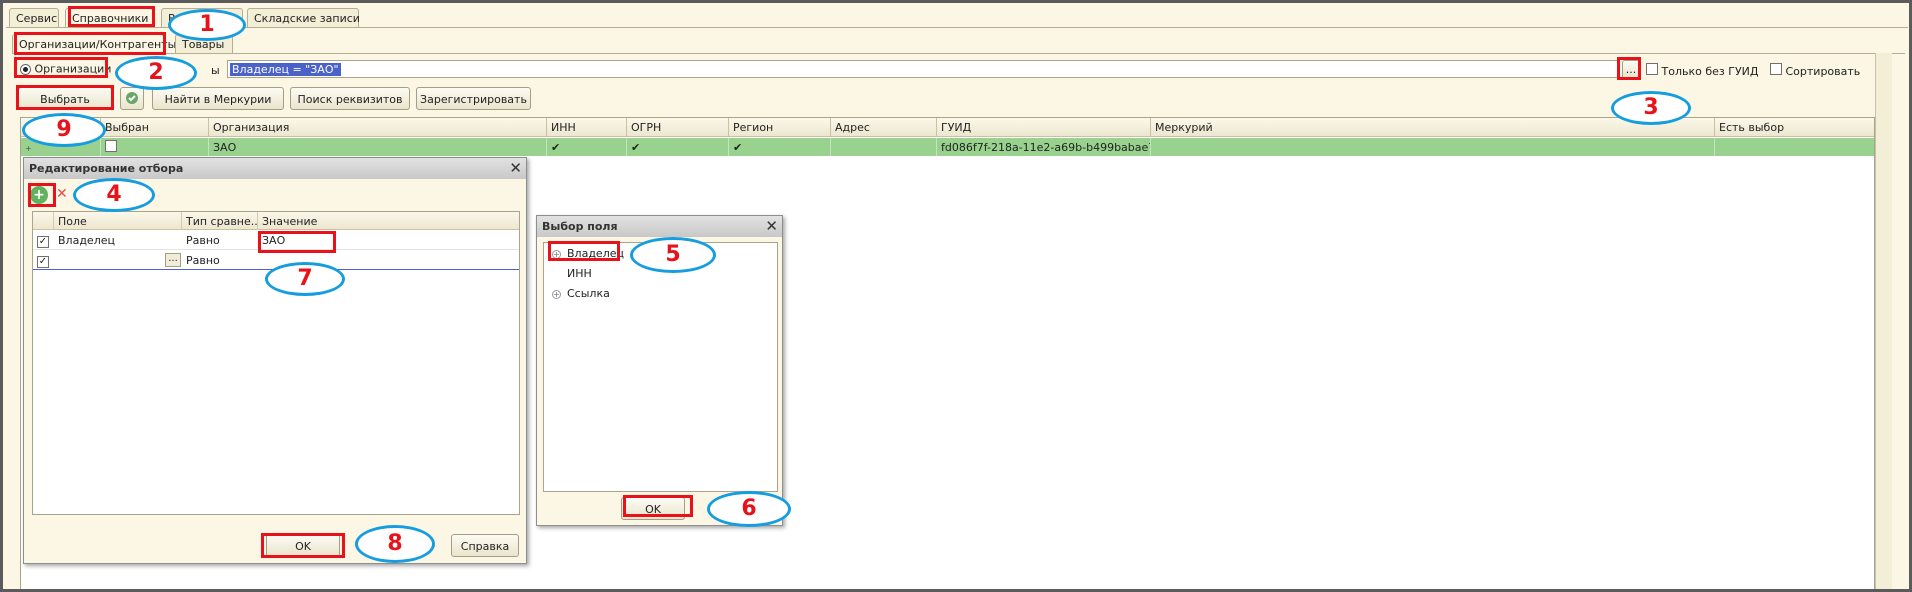 This screenshot has width=1912, height=592. Describe the element at coordinates (678, 147) in the screenshot. I see `row-ogrn-cell: ✔` at that location.